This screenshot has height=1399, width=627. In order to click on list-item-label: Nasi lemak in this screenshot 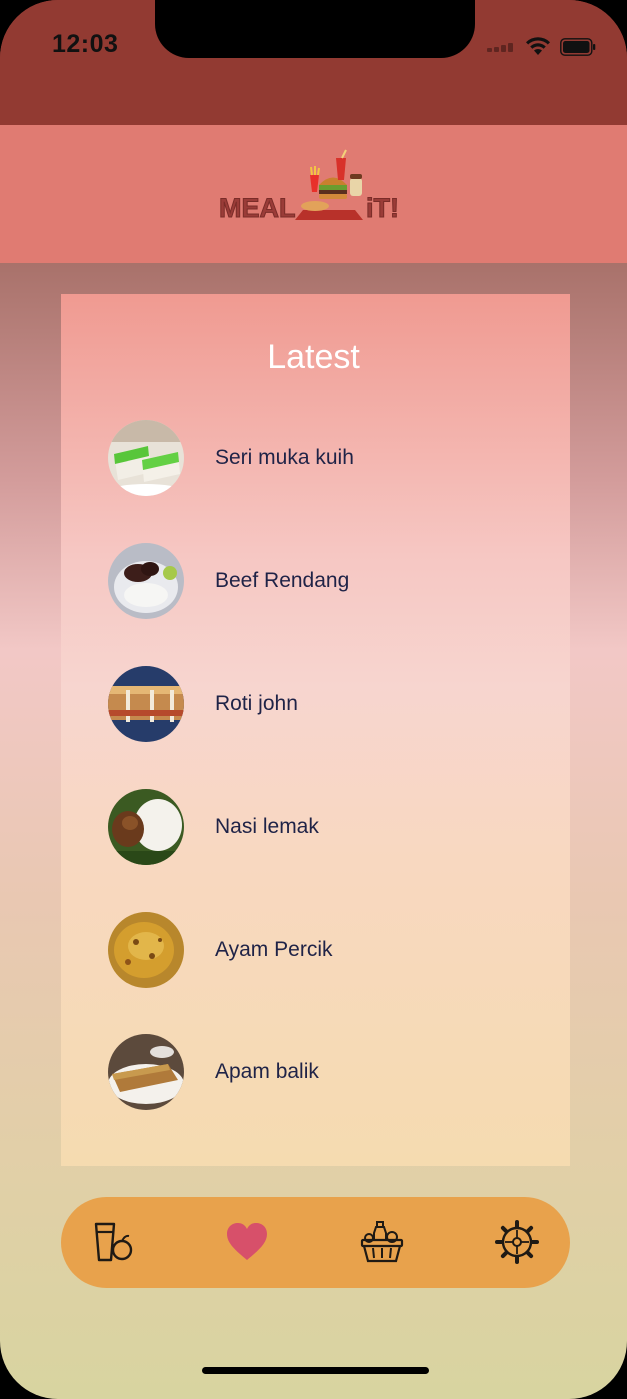, I will do `click(267, 826)`.